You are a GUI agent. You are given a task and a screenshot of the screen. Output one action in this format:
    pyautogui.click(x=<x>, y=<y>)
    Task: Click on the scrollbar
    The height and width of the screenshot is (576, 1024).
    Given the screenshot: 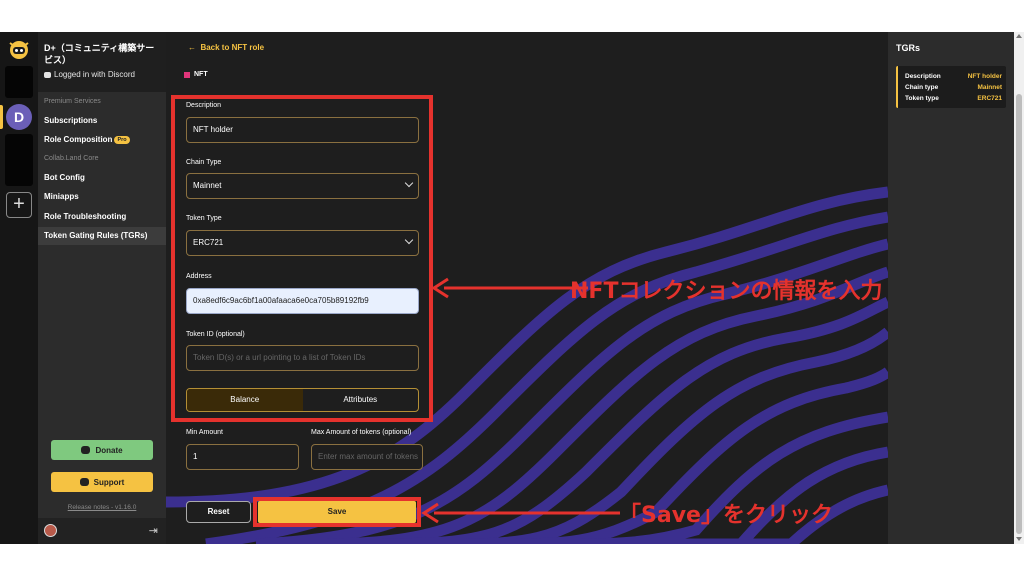 What is the action you would take?
    pyautogui.click(x=1019, y=288)
    